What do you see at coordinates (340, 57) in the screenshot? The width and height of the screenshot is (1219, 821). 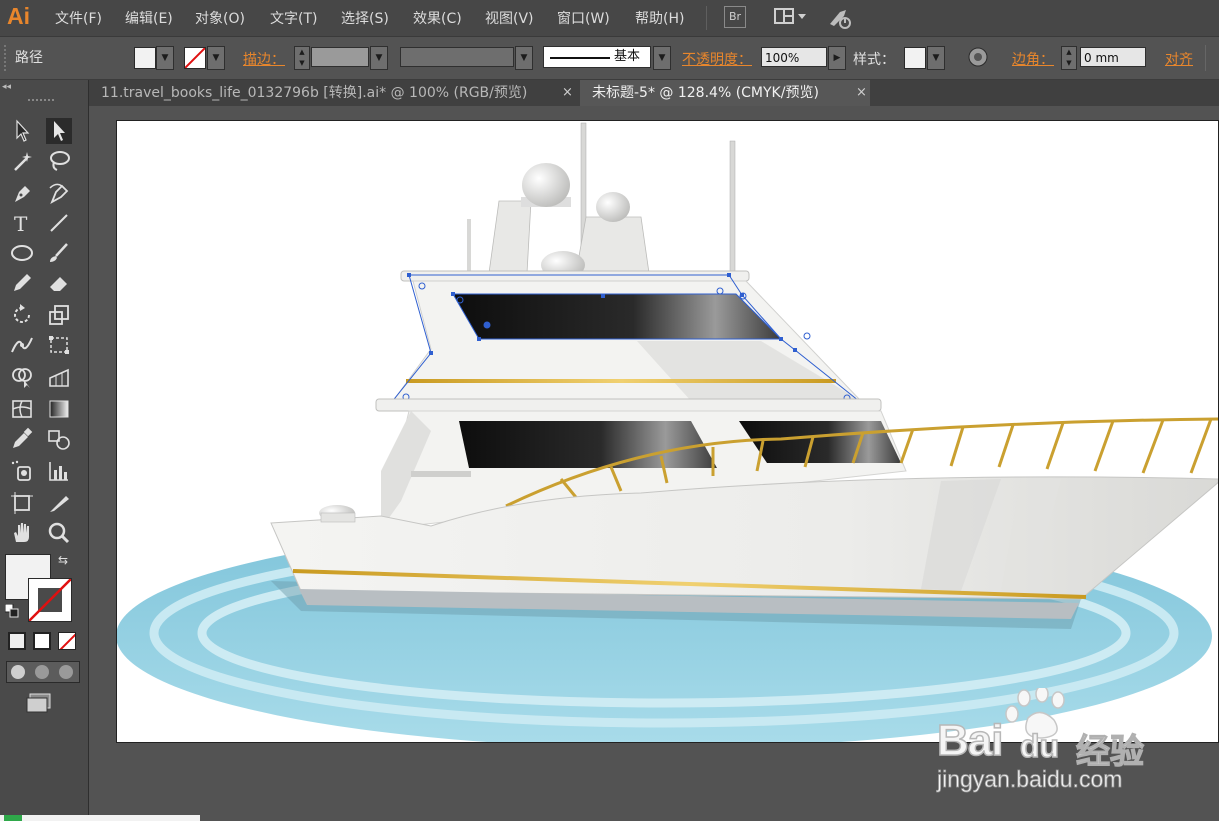 I see `stroke-weight-field` at bounding box center [340, 57].